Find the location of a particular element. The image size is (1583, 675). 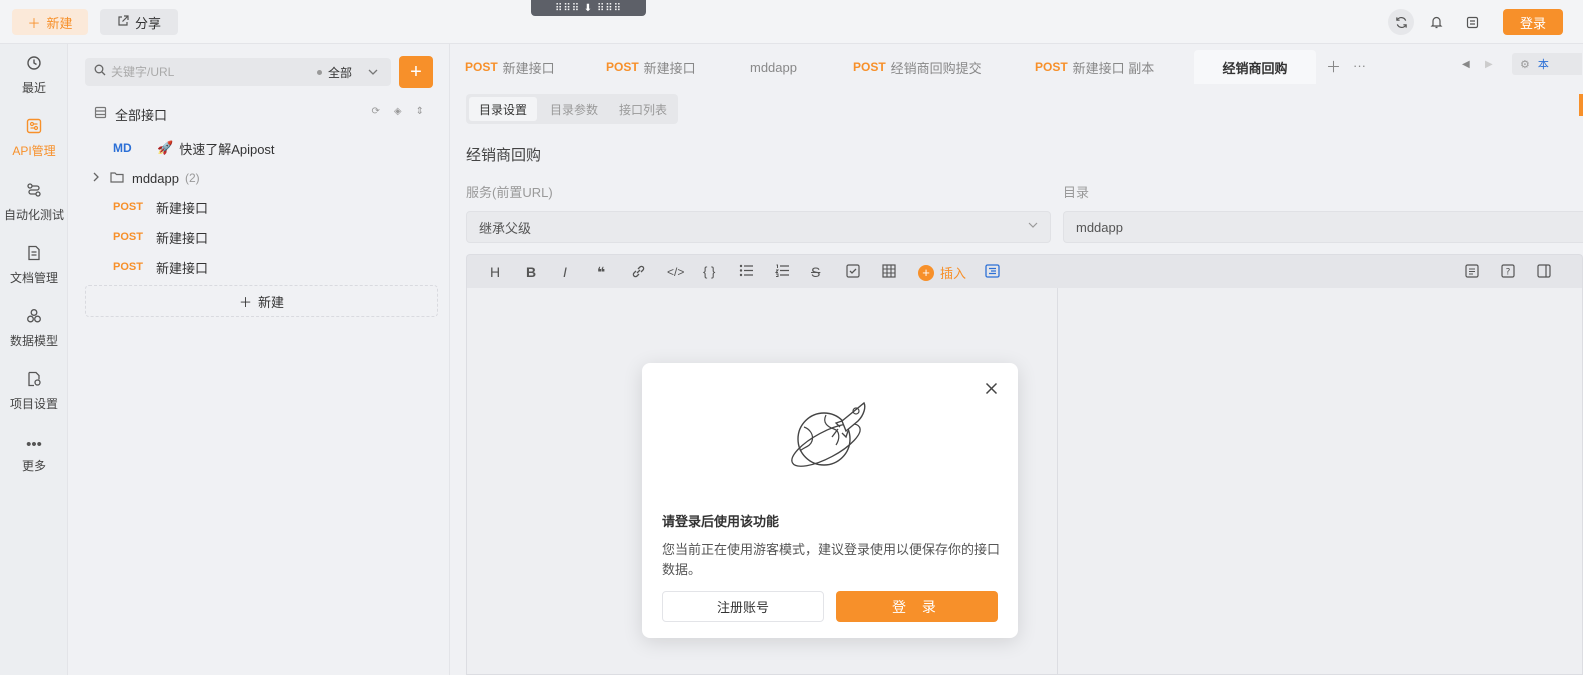

tab-post-new-copy: POST 新建接口 副本 is located at coordinates (1094, 67).